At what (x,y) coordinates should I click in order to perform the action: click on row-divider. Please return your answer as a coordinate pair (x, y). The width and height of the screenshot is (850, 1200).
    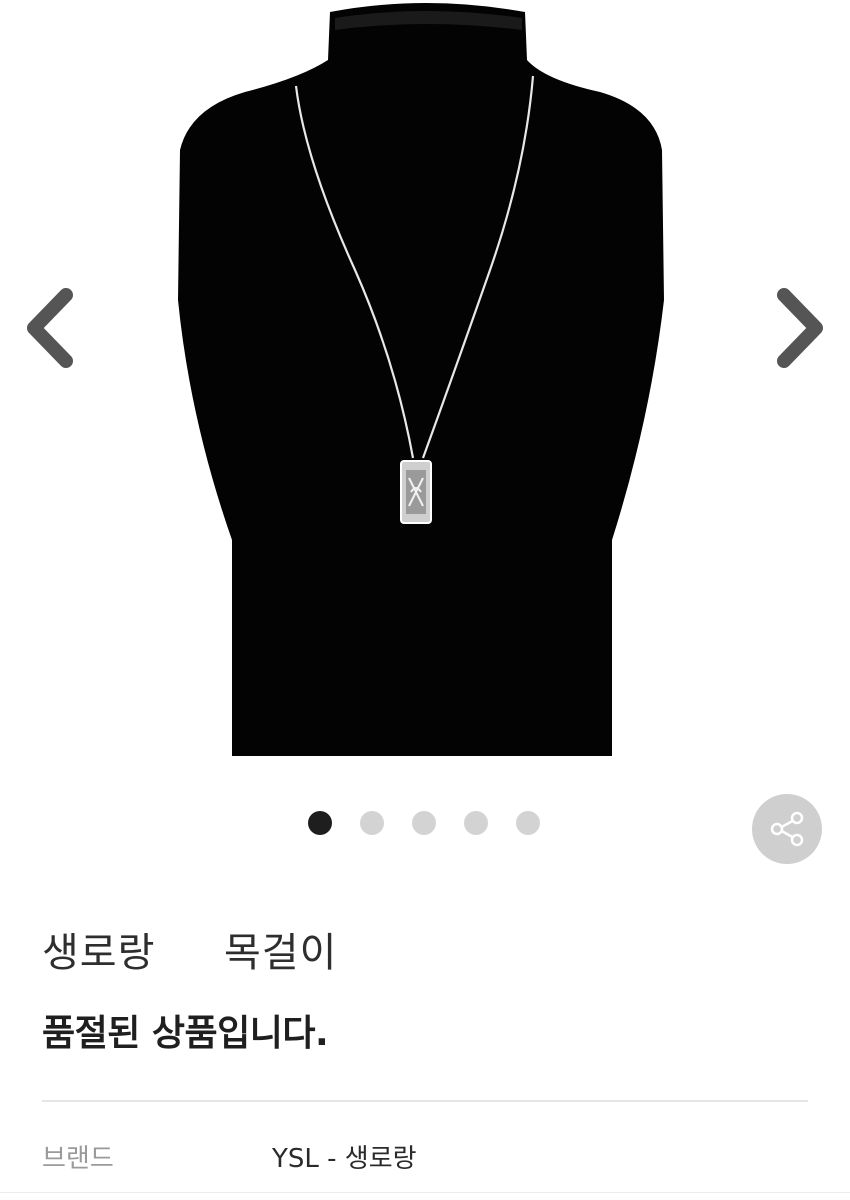
    Looking at the image, I should click on (425, 1192).